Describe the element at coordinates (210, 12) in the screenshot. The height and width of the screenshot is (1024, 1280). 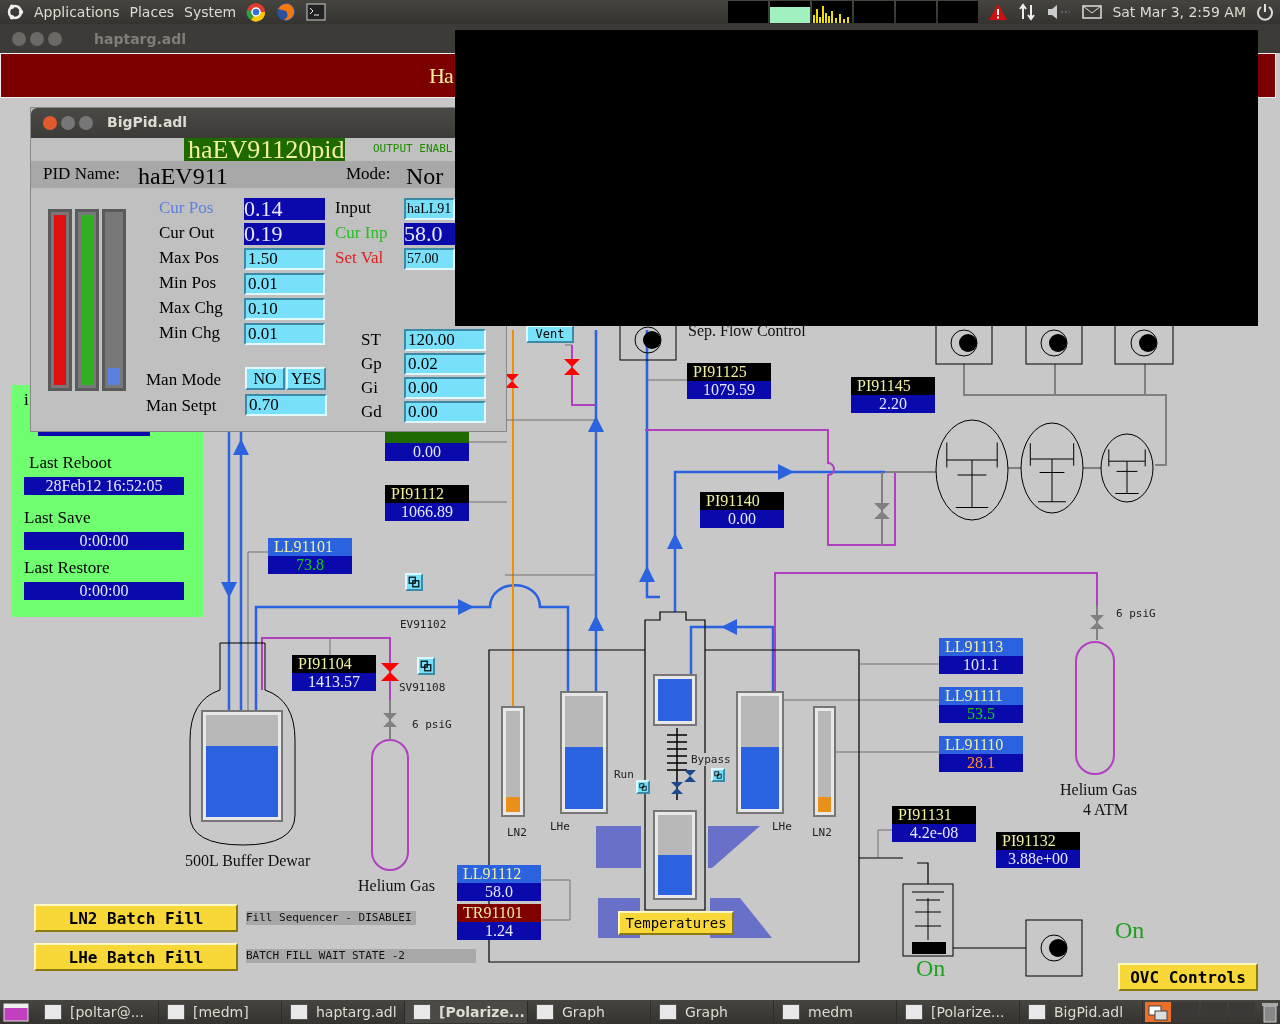
I see `menu-item: System` at that location.